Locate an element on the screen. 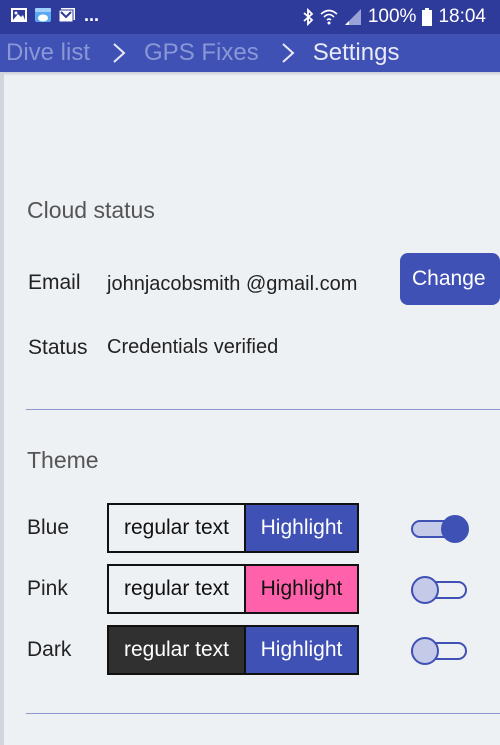  change-credentials-button: Change is located at coordinates (450, 279).